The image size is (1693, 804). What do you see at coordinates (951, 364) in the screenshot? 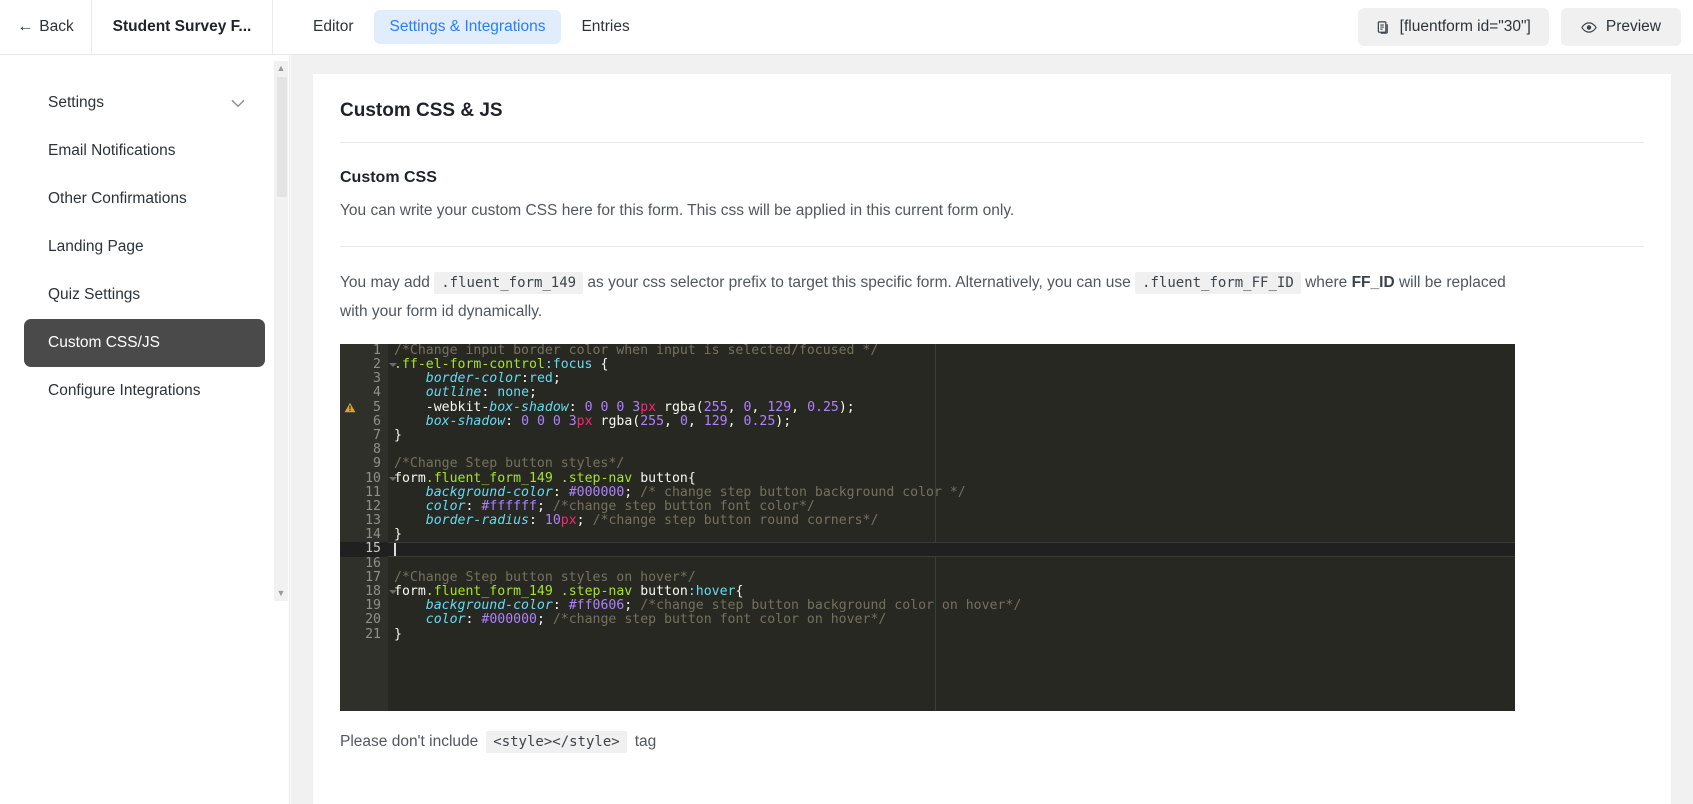
I see `code-line: .ff-el-form-control:focus {` at bounding box center [951, 364].